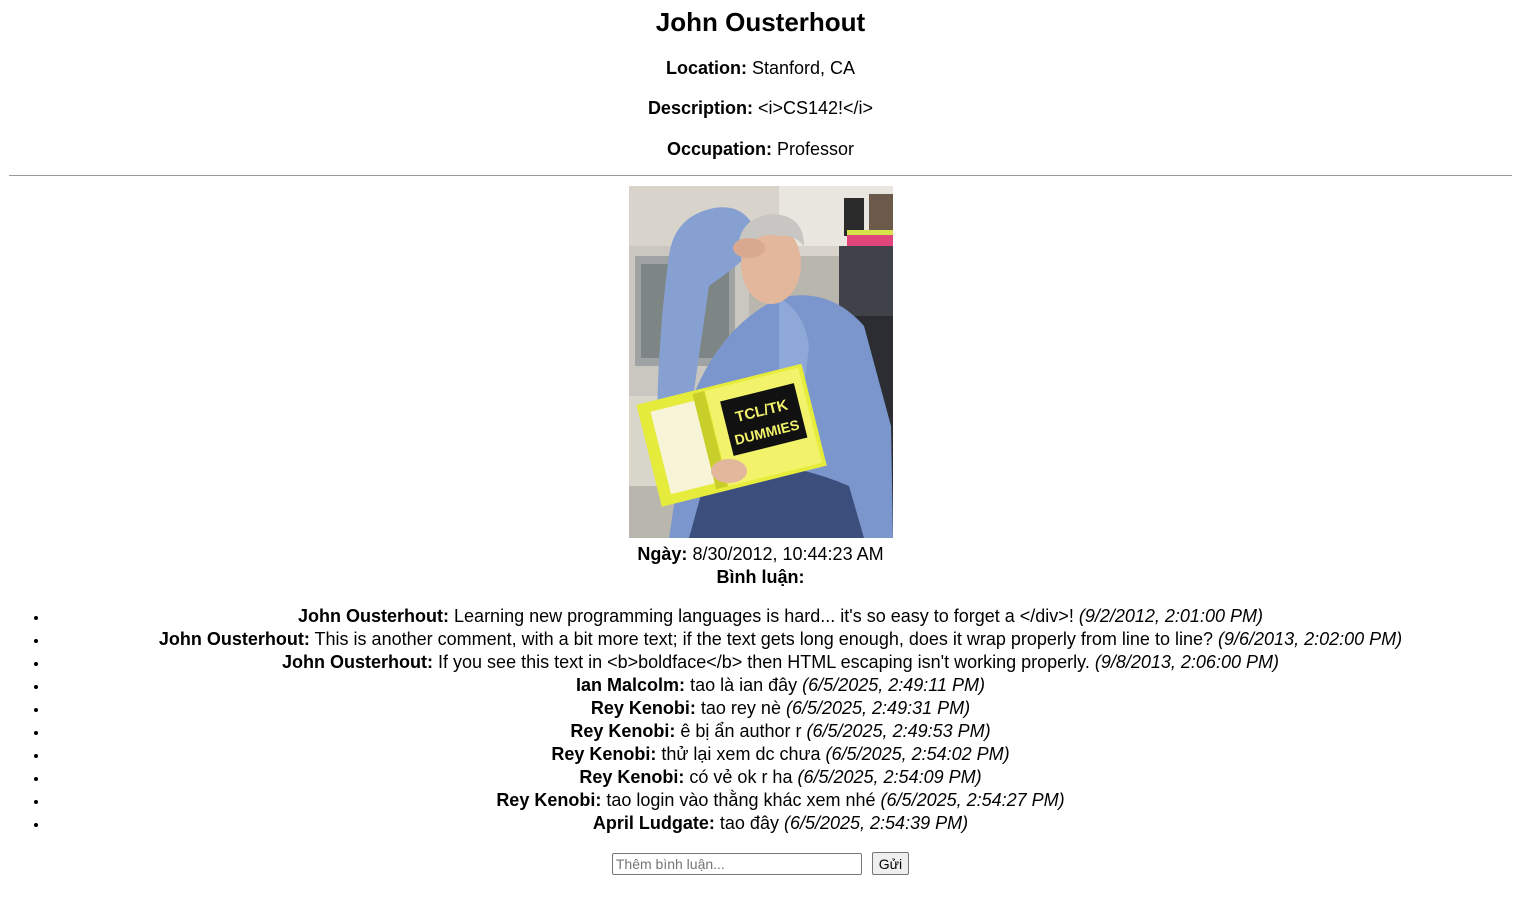 This screenshot has height=905, width=1521. What do you see at coordinates (653, 823) in the screenshot?
I see `comment-author: April Ludgate:` at bounding box center [653, 823].